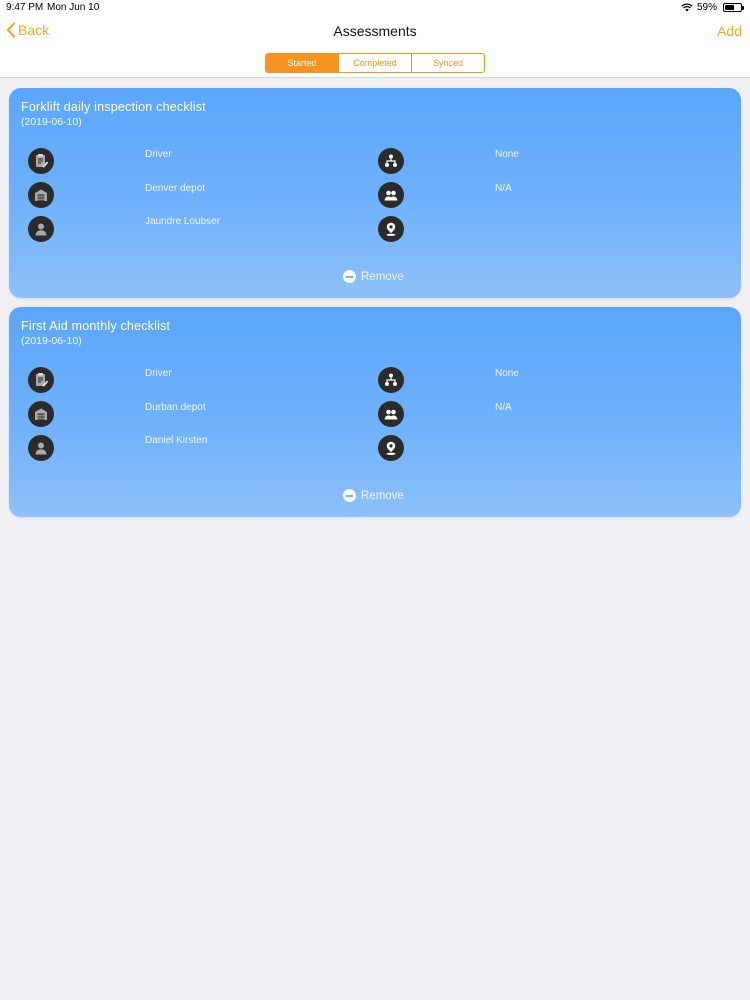 This screenshot has height=1000, width=750. What do you see at coordinates (729, 31) in the screenshot?
I see `add-button: Add` at bounding box center [729, 31].